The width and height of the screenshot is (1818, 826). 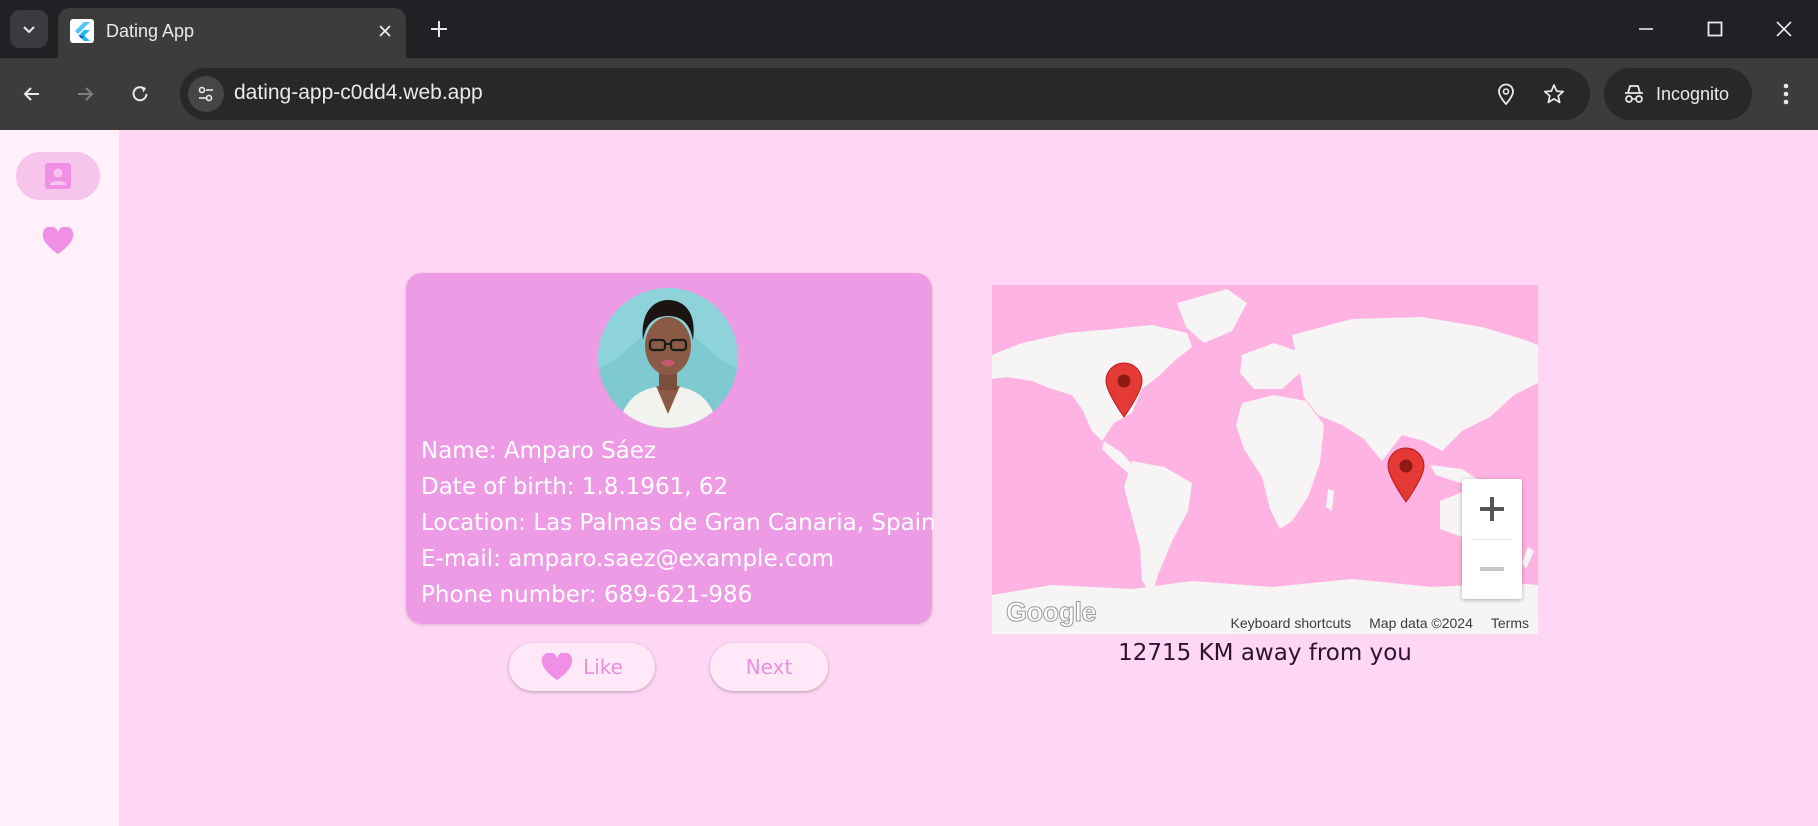 I want to click on bookmark-button, so click(x=1554, y=94).